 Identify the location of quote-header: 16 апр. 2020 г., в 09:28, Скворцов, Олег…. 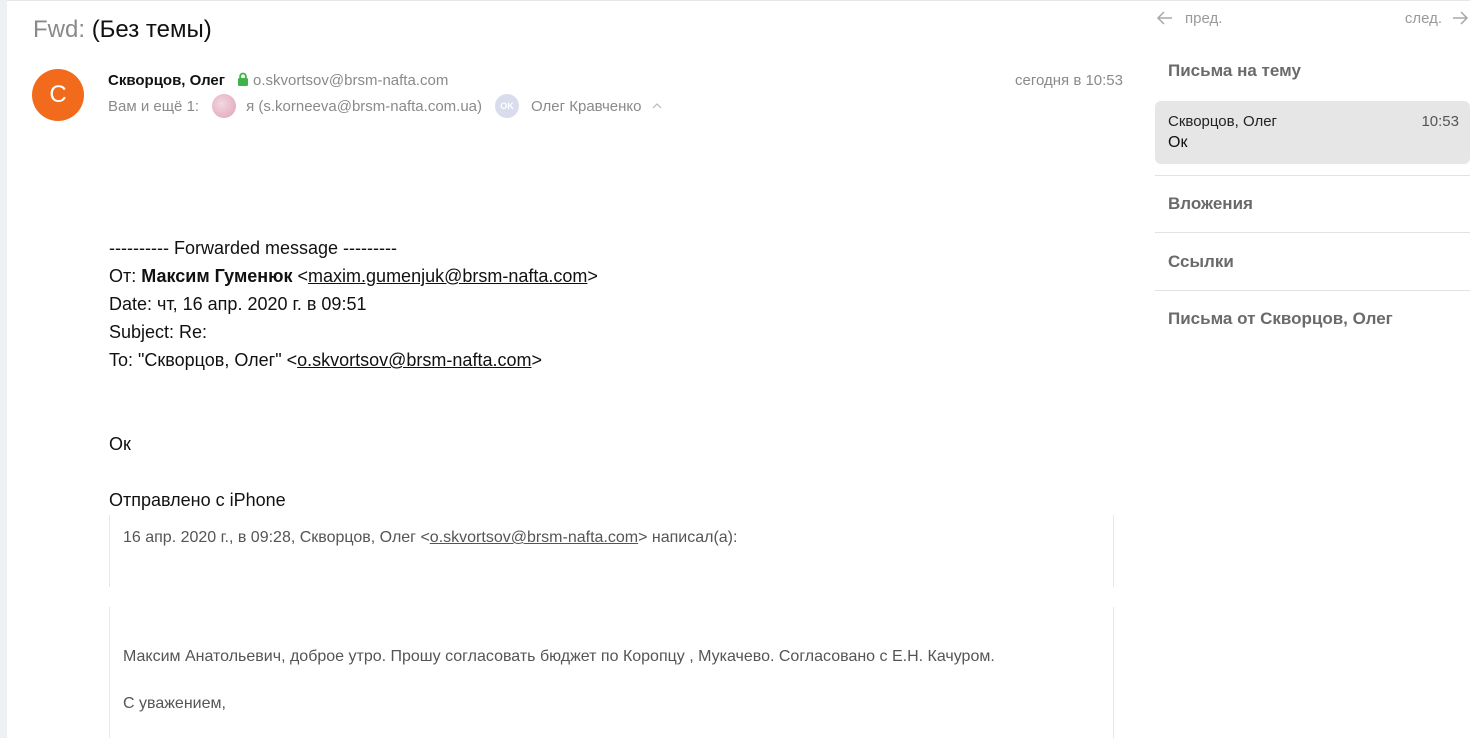
(430, 537).